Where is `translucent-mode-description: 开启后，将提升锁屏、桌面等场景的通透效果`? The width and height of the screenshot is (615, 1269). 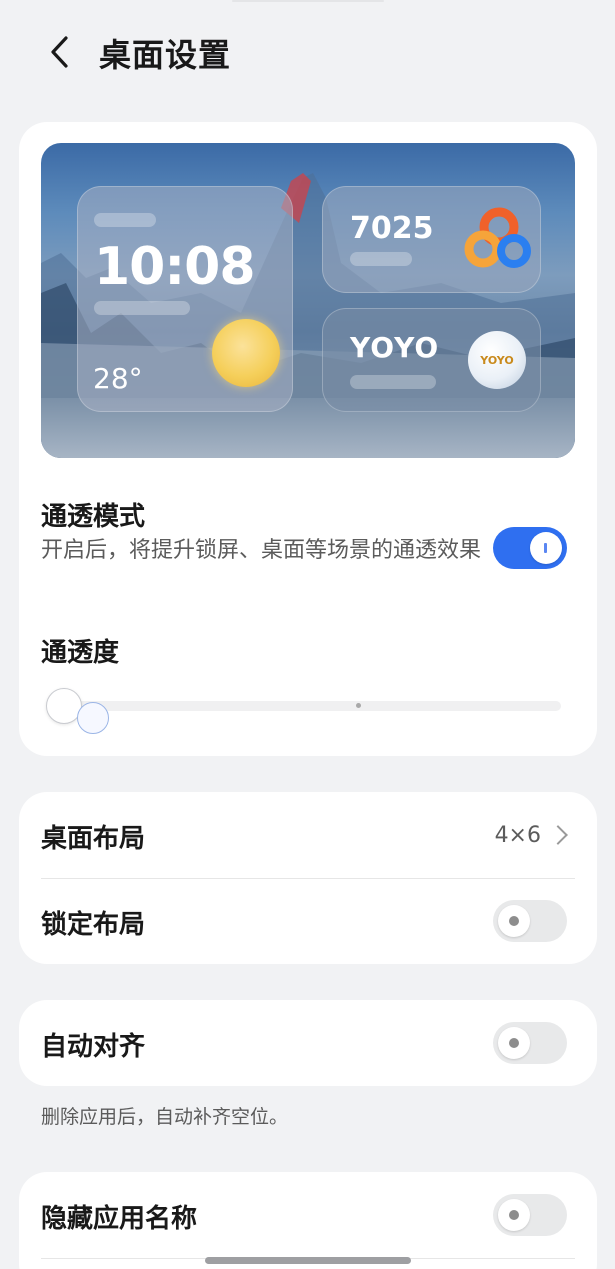 translucent-mode-description: 开启后，将提升锁屏、桌面等场景的通透效果 is located at coordinates (261, 550).